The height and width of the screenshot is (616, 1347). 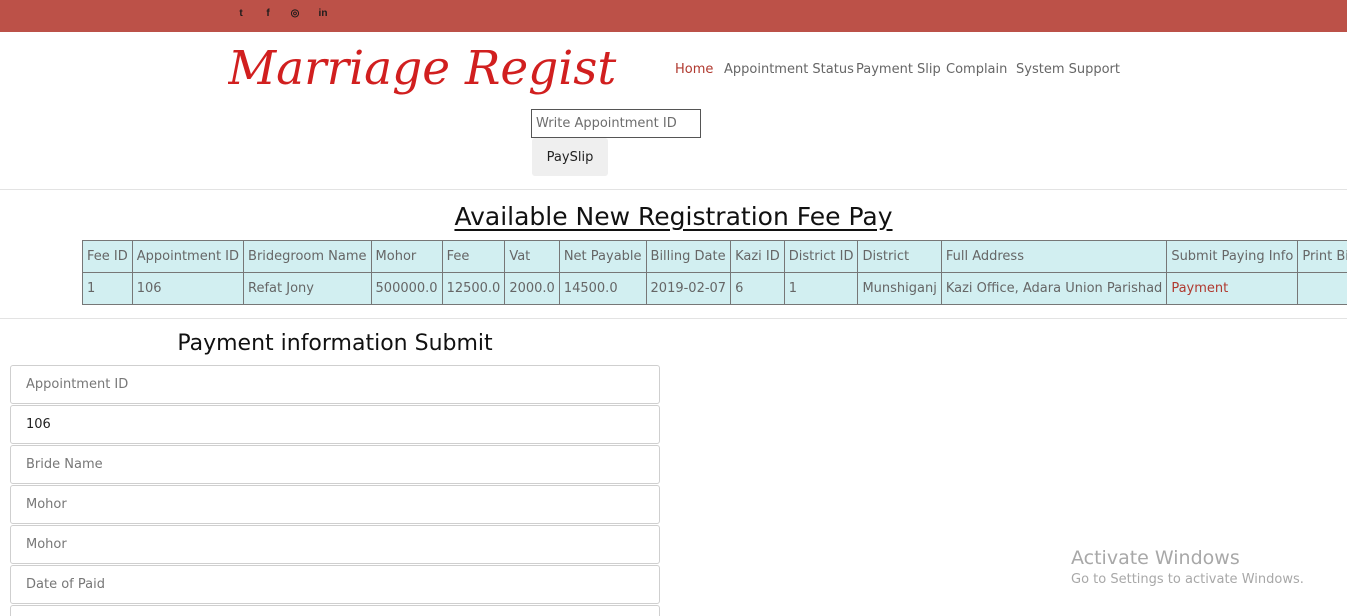 I want to click on nav-home: Home, so click(x=694, y=69).